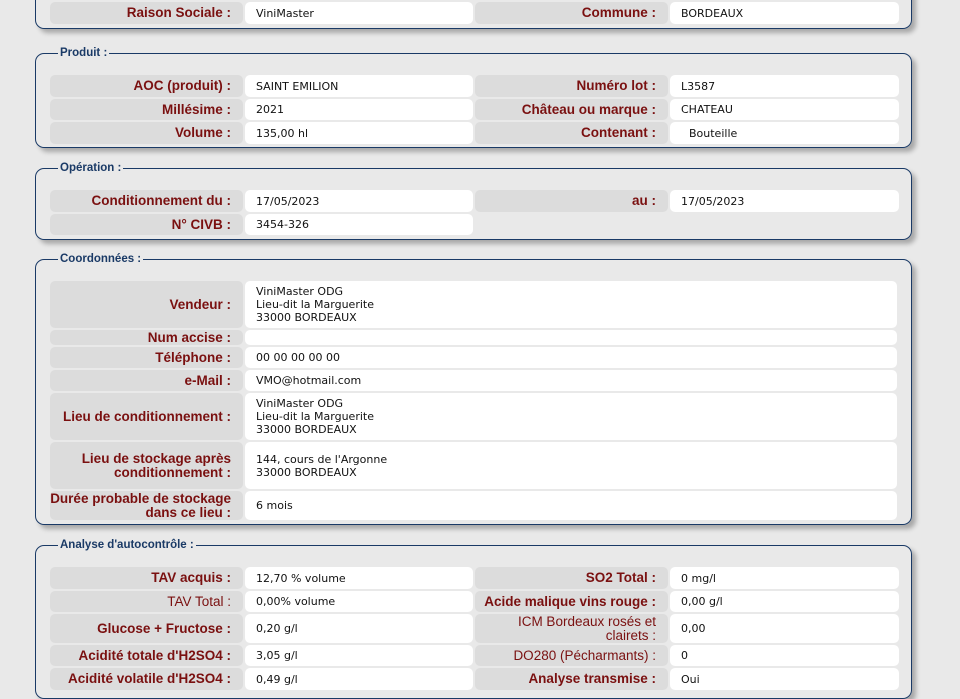  I want to click on coordonnees-legend: Coordonnées :, so click(101, 259).